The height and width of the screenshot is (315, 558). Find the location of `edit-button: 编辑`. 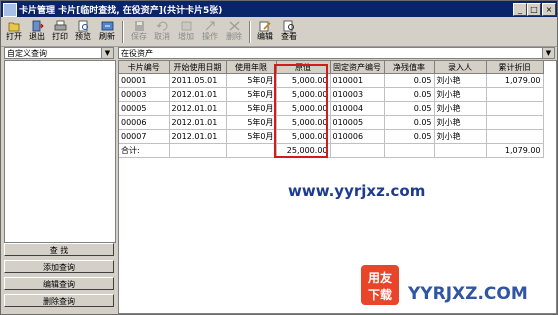

edit-button: 编辑 is located at coordinates (265, 32).